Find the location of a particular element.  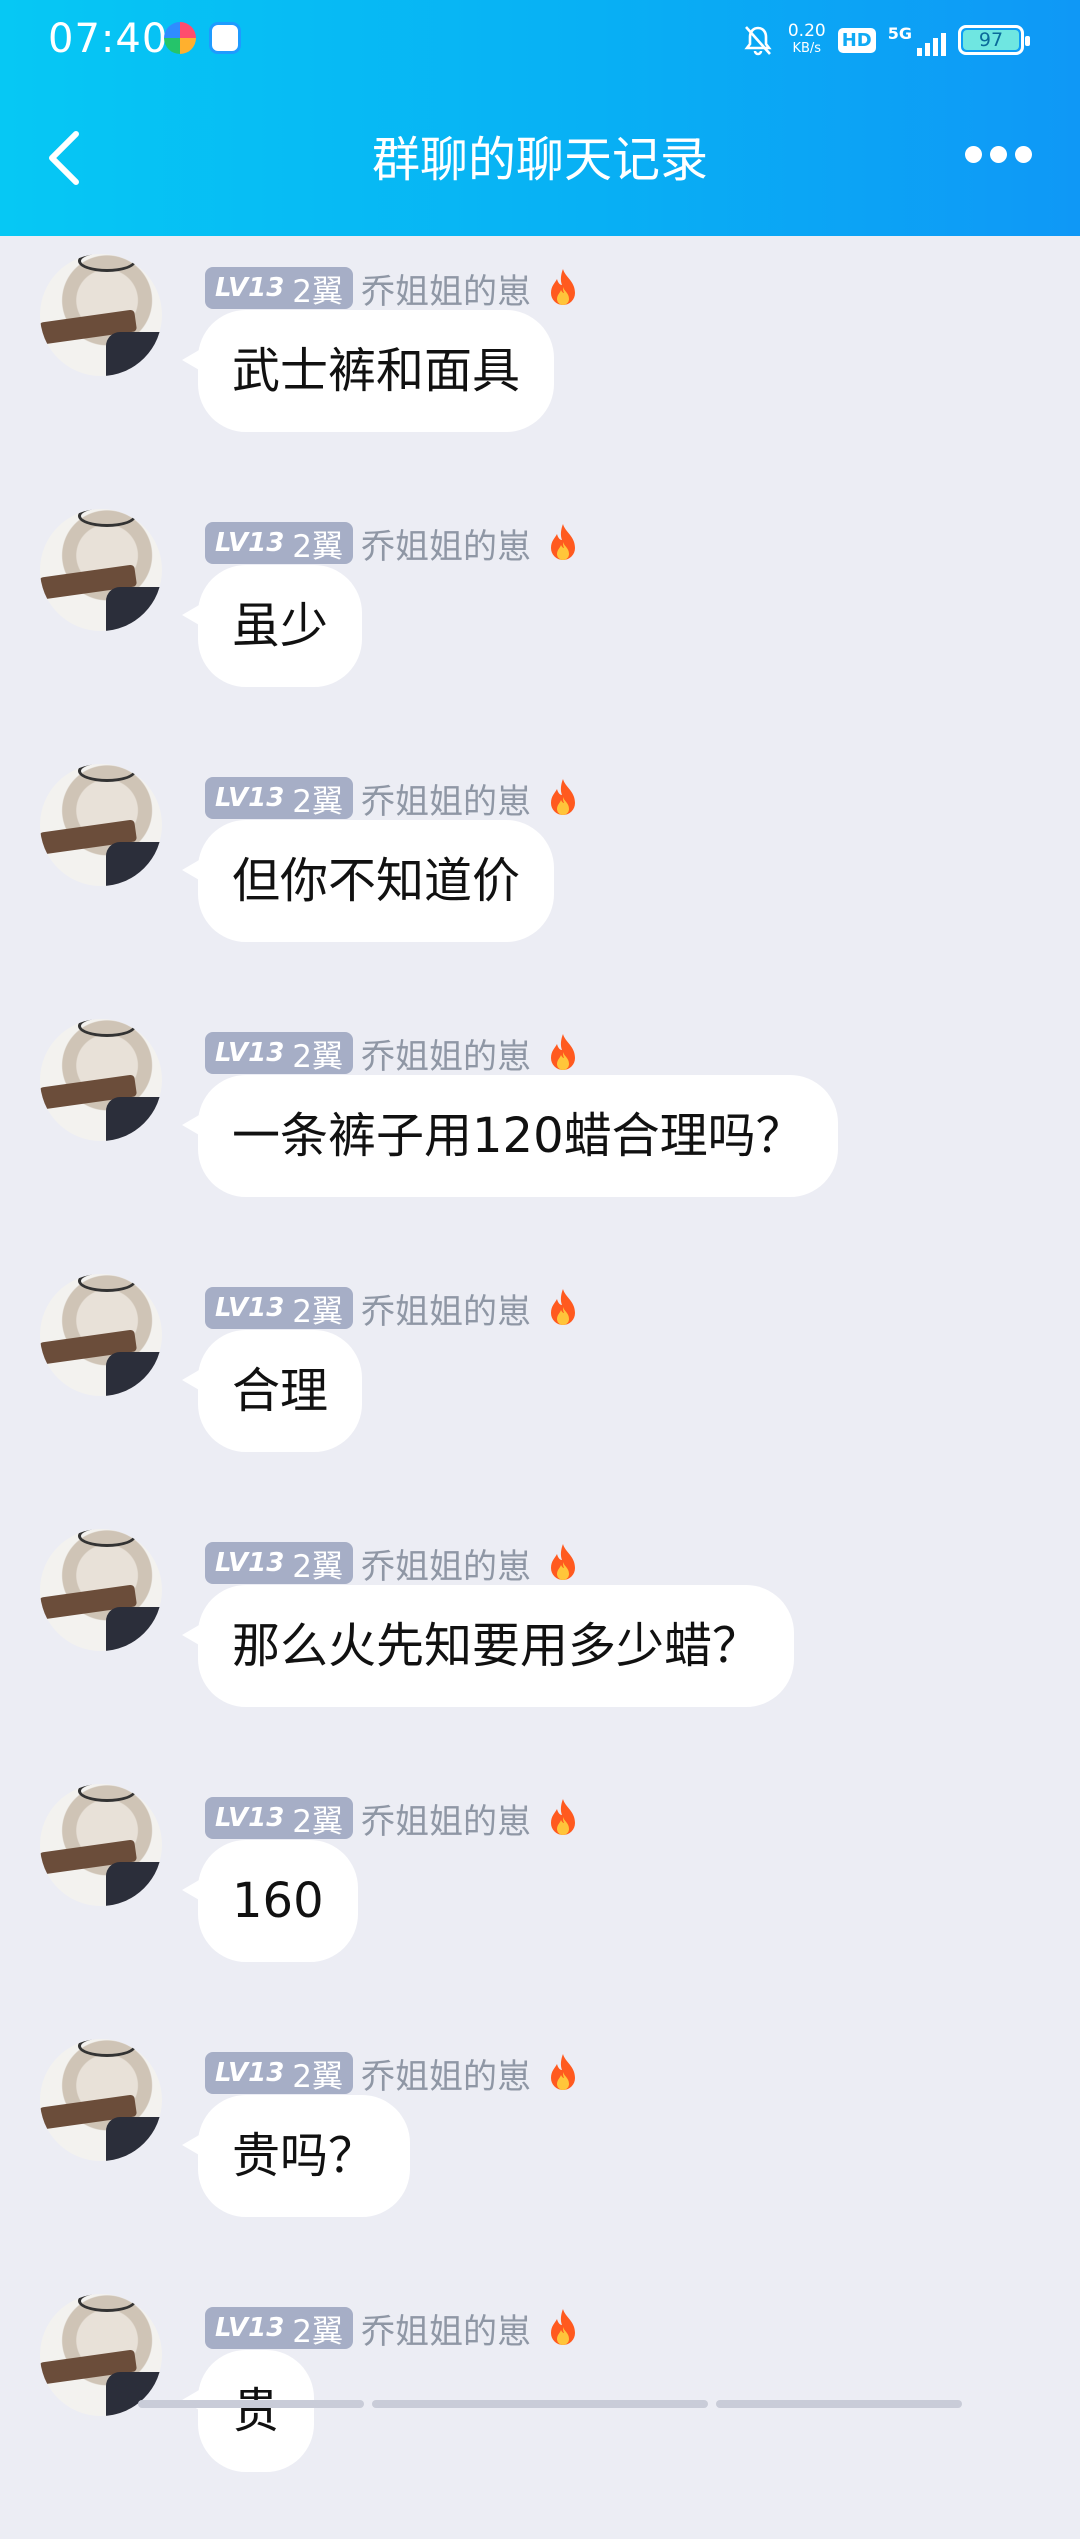

message-row: LV13 2翼 乔姐姐的崽 贵吗？ is located at coordinates (540, 2156).